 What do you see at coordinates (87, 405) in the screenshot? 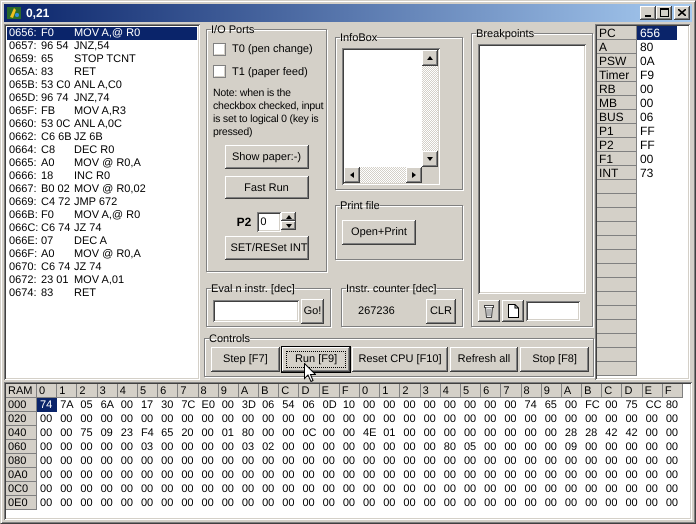
I see `ram-cell: 05` at bounding box center [87, 405].